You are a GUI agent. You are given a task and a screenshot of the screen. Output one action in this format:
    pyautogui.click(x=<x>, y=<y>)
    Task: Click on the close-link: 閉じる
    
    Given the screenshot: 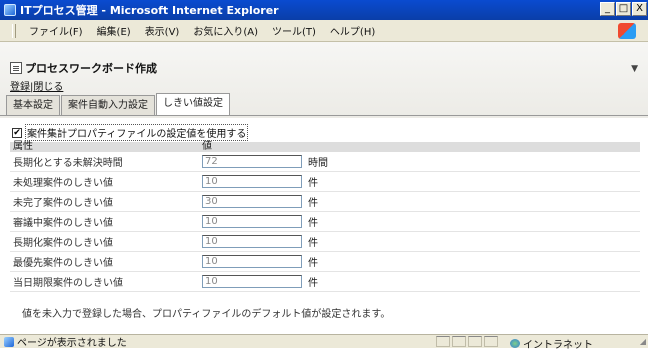 What is the action you would take?
    pyautogui.click(x=48, y=87)
    